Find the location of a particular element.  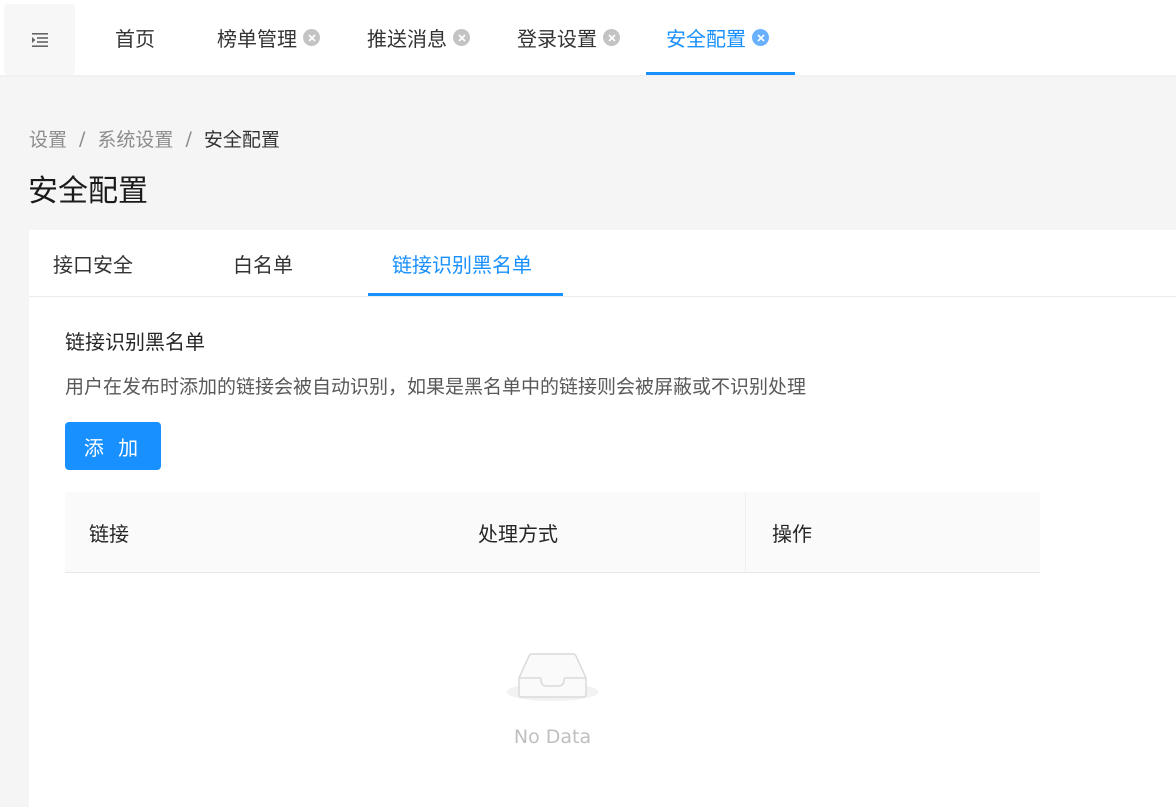

menu-fold-button is located at coordinates (39, 39).